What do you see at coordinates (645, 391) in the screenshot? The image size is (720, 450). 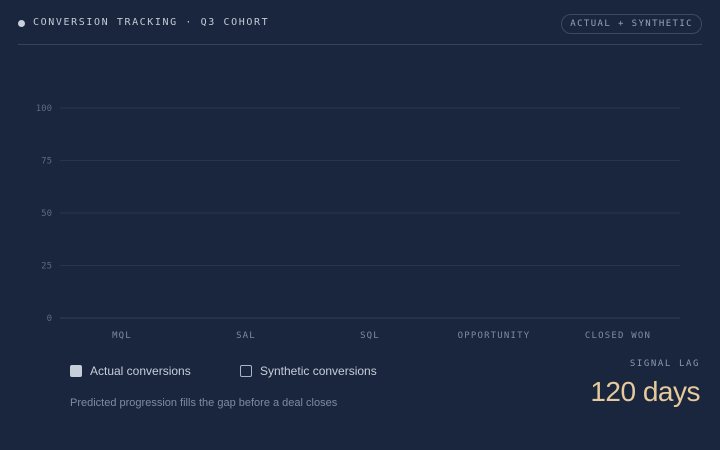 I see `signal-lag-value: 120 days` at bounding box center [645, 391].